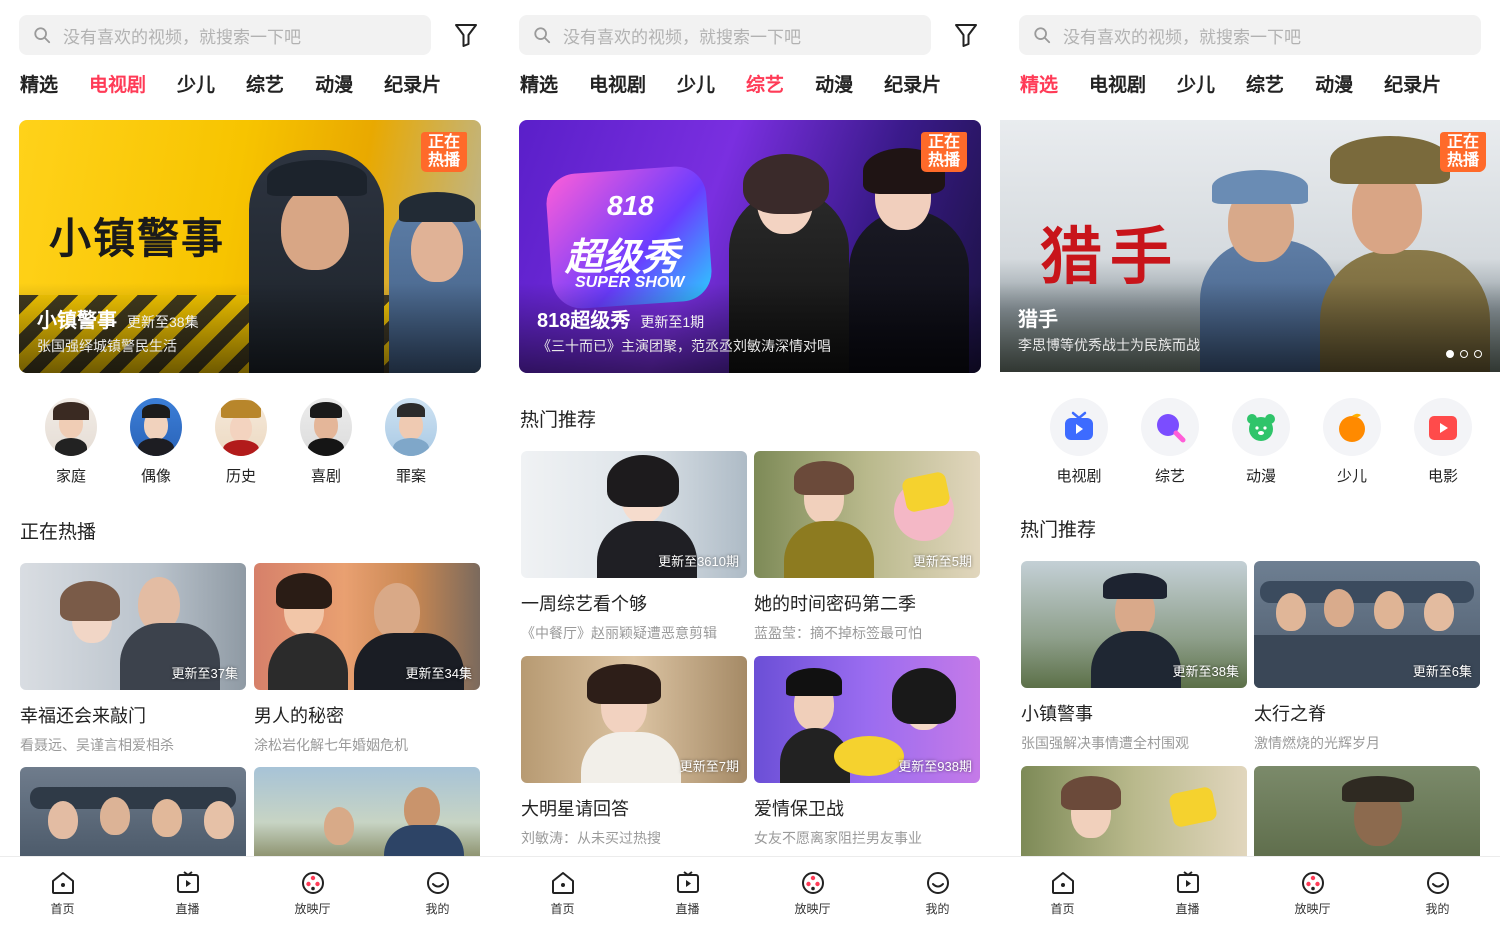  I want to click on video-card: 更新至938期 爱情保卫战 女友不愿离家阻拦男友事业, so click(867, 752).